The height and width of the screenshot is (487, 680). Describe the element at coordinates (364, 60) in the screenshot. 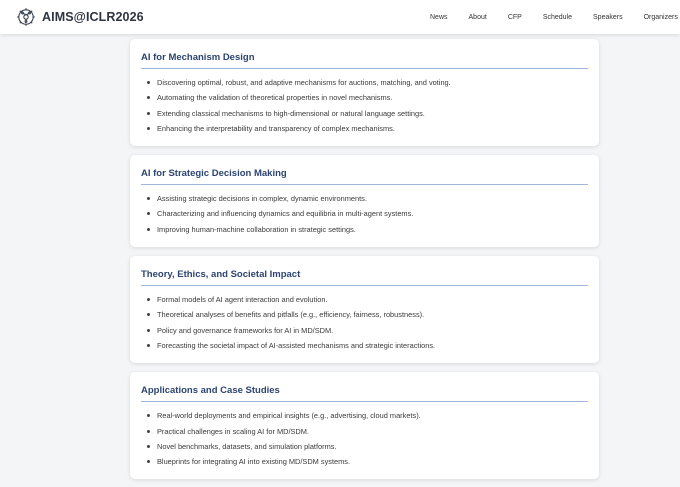

I see `card-title: AI for Mechanism Design` at that location.